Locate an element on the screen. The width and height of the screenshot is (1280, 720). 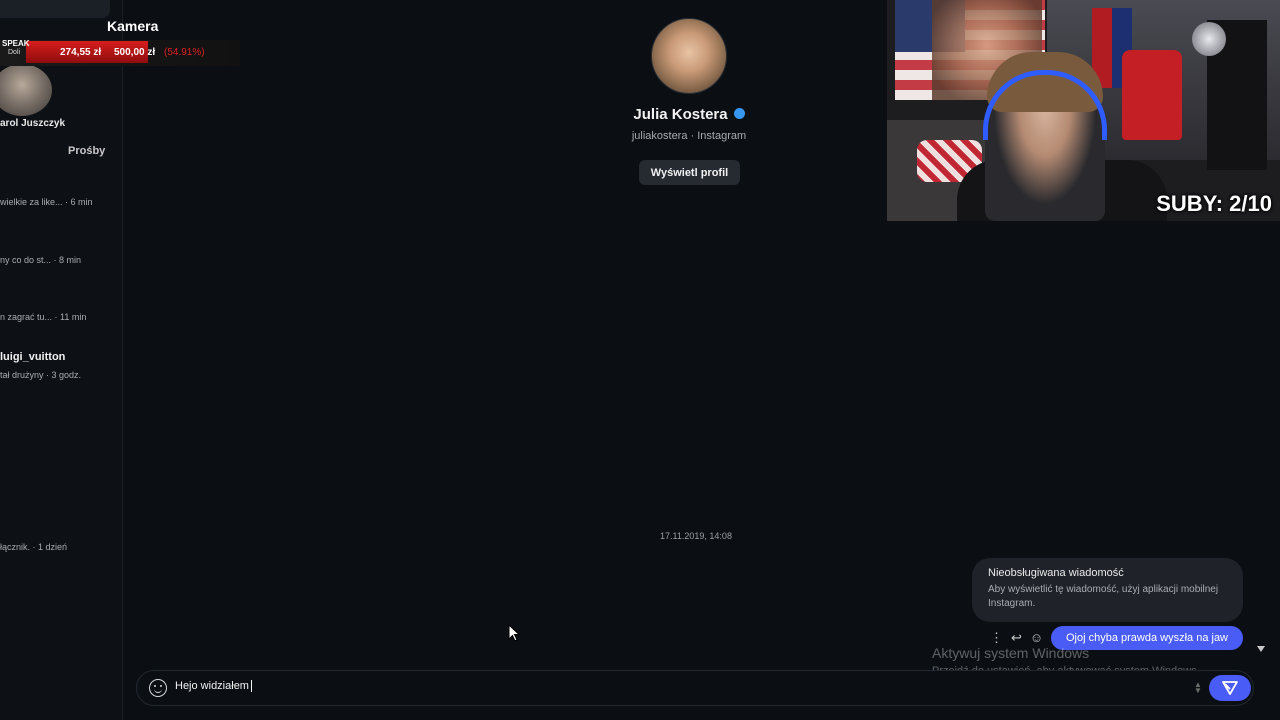
react-emoji-icon: ☺ is located at coordinates (1036, 638).